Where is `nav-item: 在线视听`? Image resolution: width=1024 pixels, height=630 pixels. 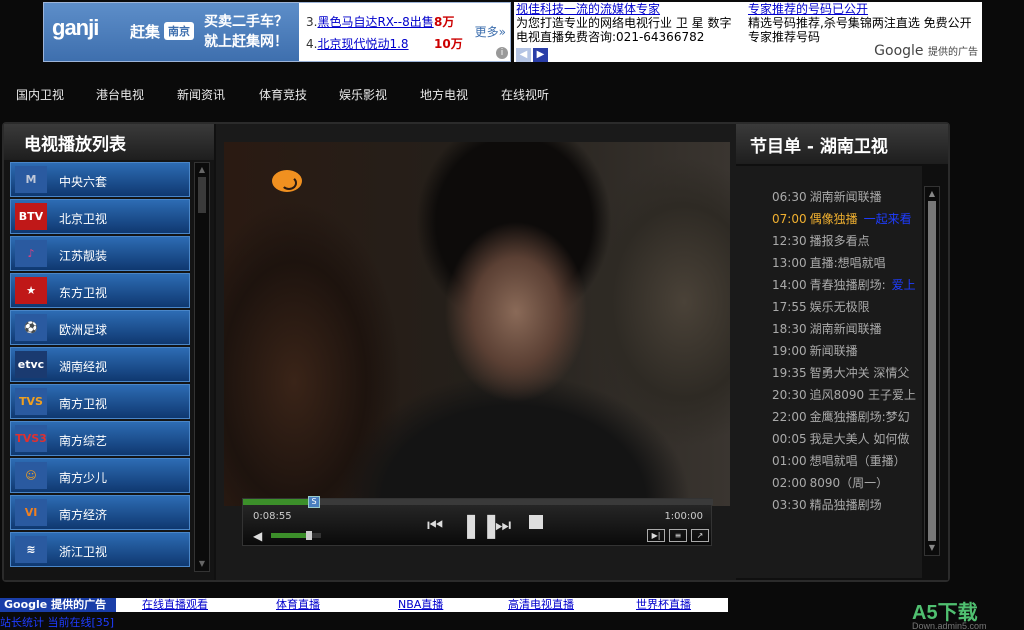
nav-item: 在线视听 is located at coordinates (525, 94).